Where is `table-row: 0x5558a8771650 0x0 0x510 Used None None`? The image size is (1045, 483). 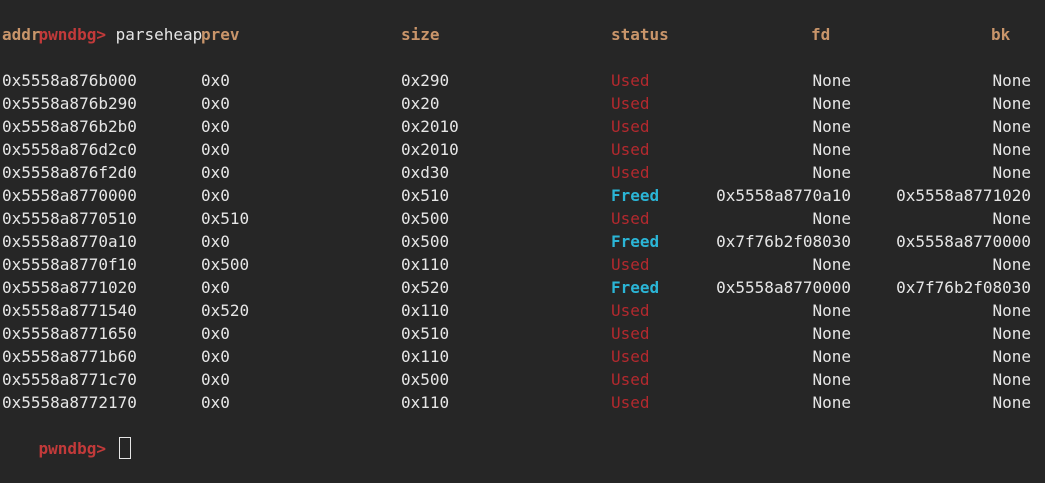
table-row: 0x5558a8771650 0x0 0x510 Used None None is located at coordinates (522, 333).